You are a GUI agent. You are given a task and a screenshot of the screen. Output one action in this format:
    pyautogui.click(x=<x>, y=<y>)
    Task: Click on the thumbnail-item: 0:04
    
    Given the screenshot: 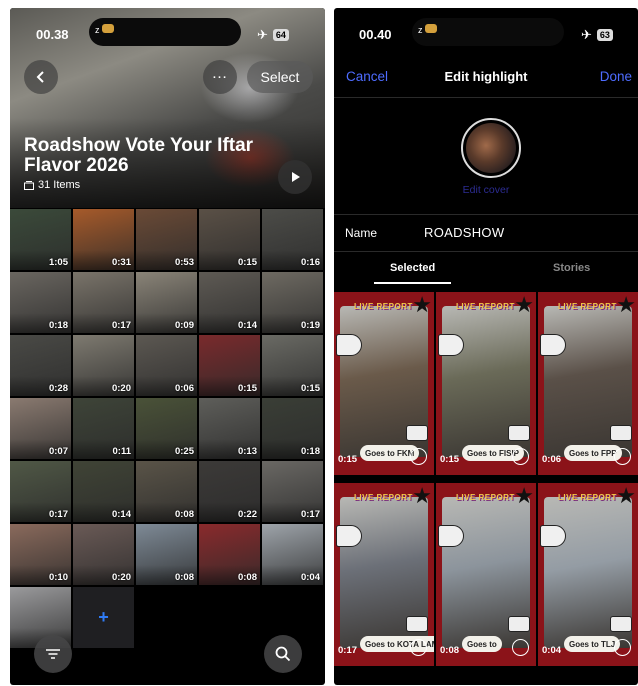 What is the action you would take?
    pyautogui.click(x=292, y=554)
    